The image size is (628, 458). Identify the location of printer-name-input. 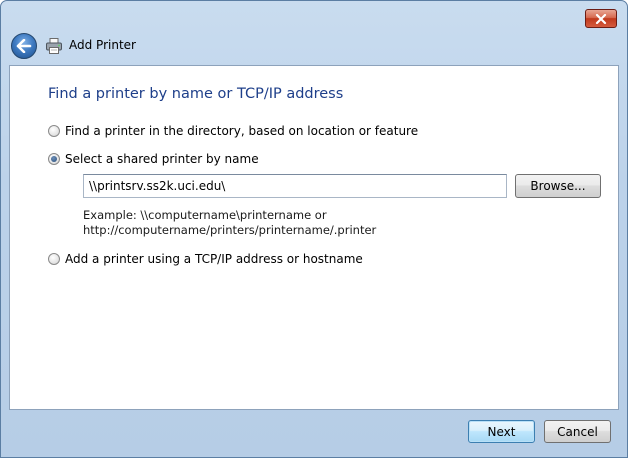
(295, 186).